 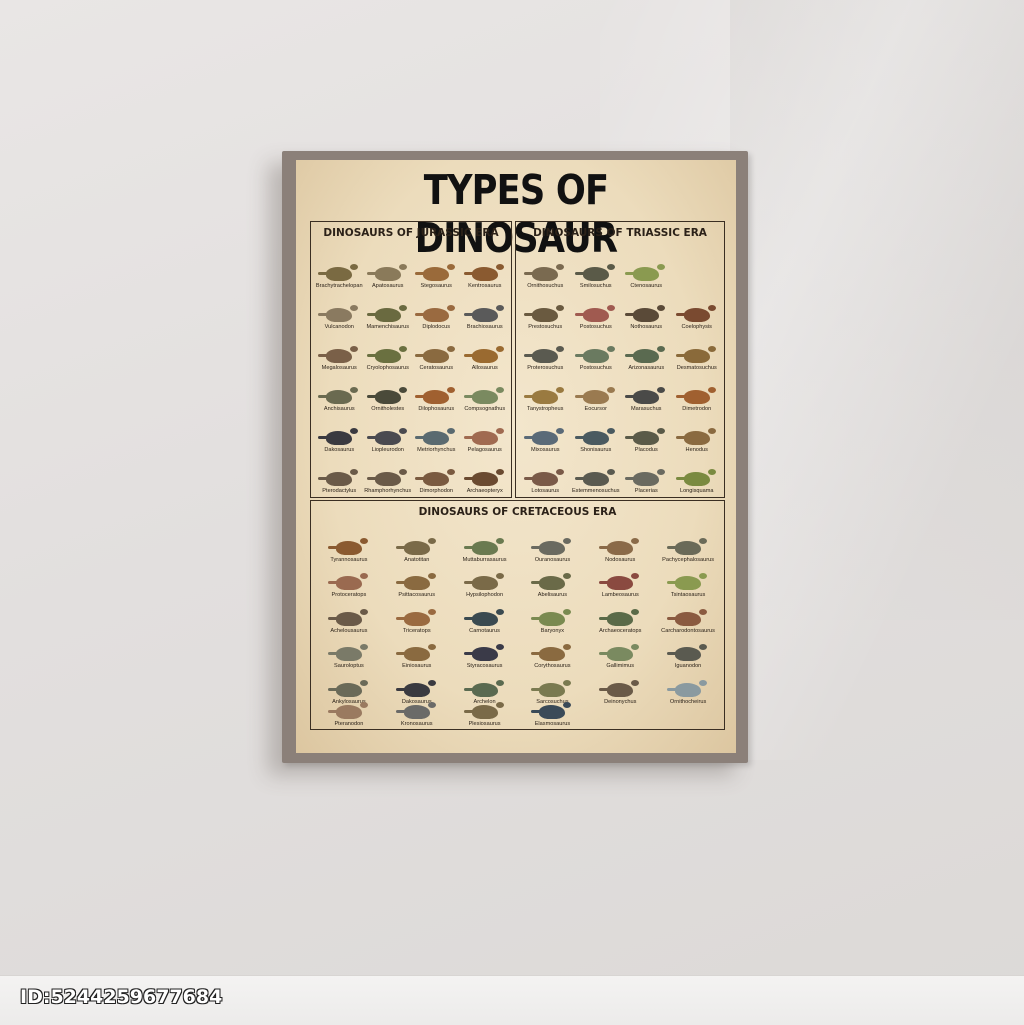 I want to click on dinosaur-entry: Carnotaurus, so click(x=485, y=616).